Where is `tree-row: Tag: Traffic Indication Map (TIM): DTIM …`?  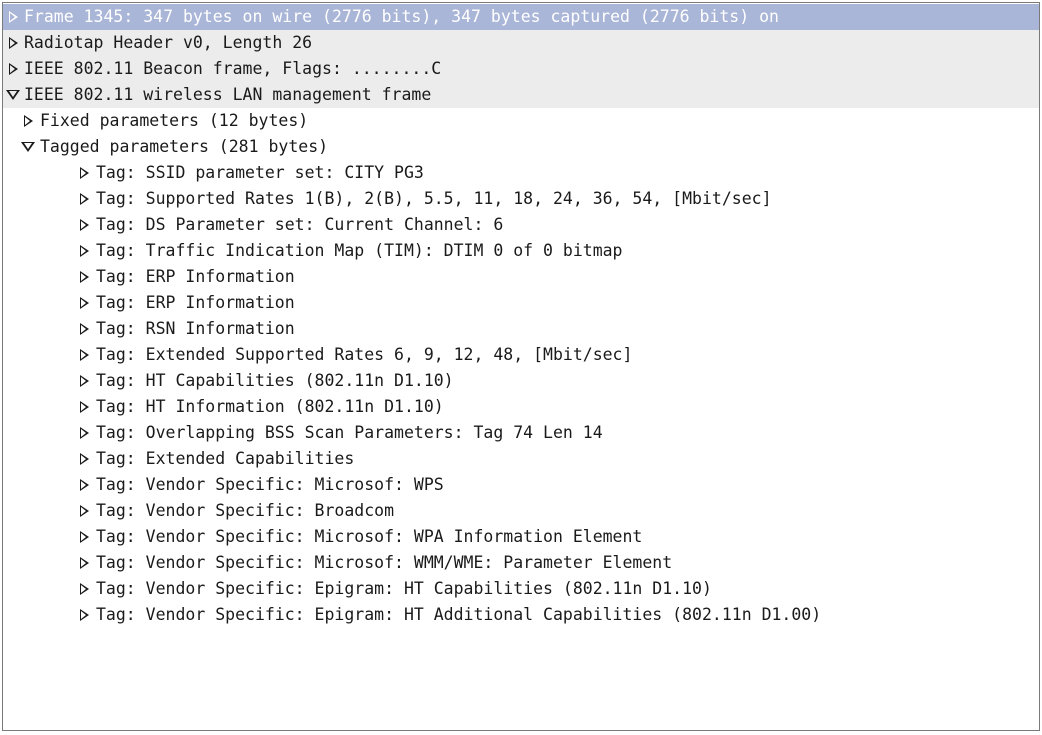 tree-row: Tag: Traffic Indication Map (TIM): DTIM … is located at coordinates (521, 251).